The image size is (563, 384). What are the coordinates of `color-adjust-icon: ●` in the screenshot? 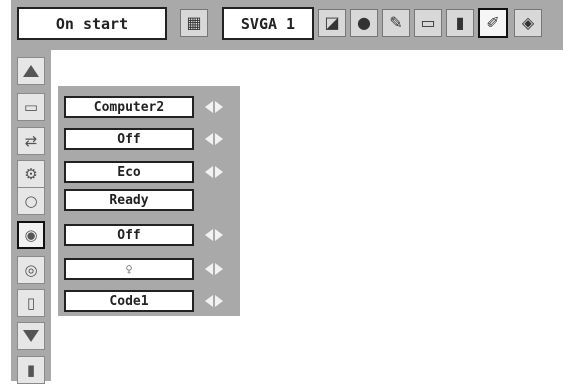 It's located at (364, 23).